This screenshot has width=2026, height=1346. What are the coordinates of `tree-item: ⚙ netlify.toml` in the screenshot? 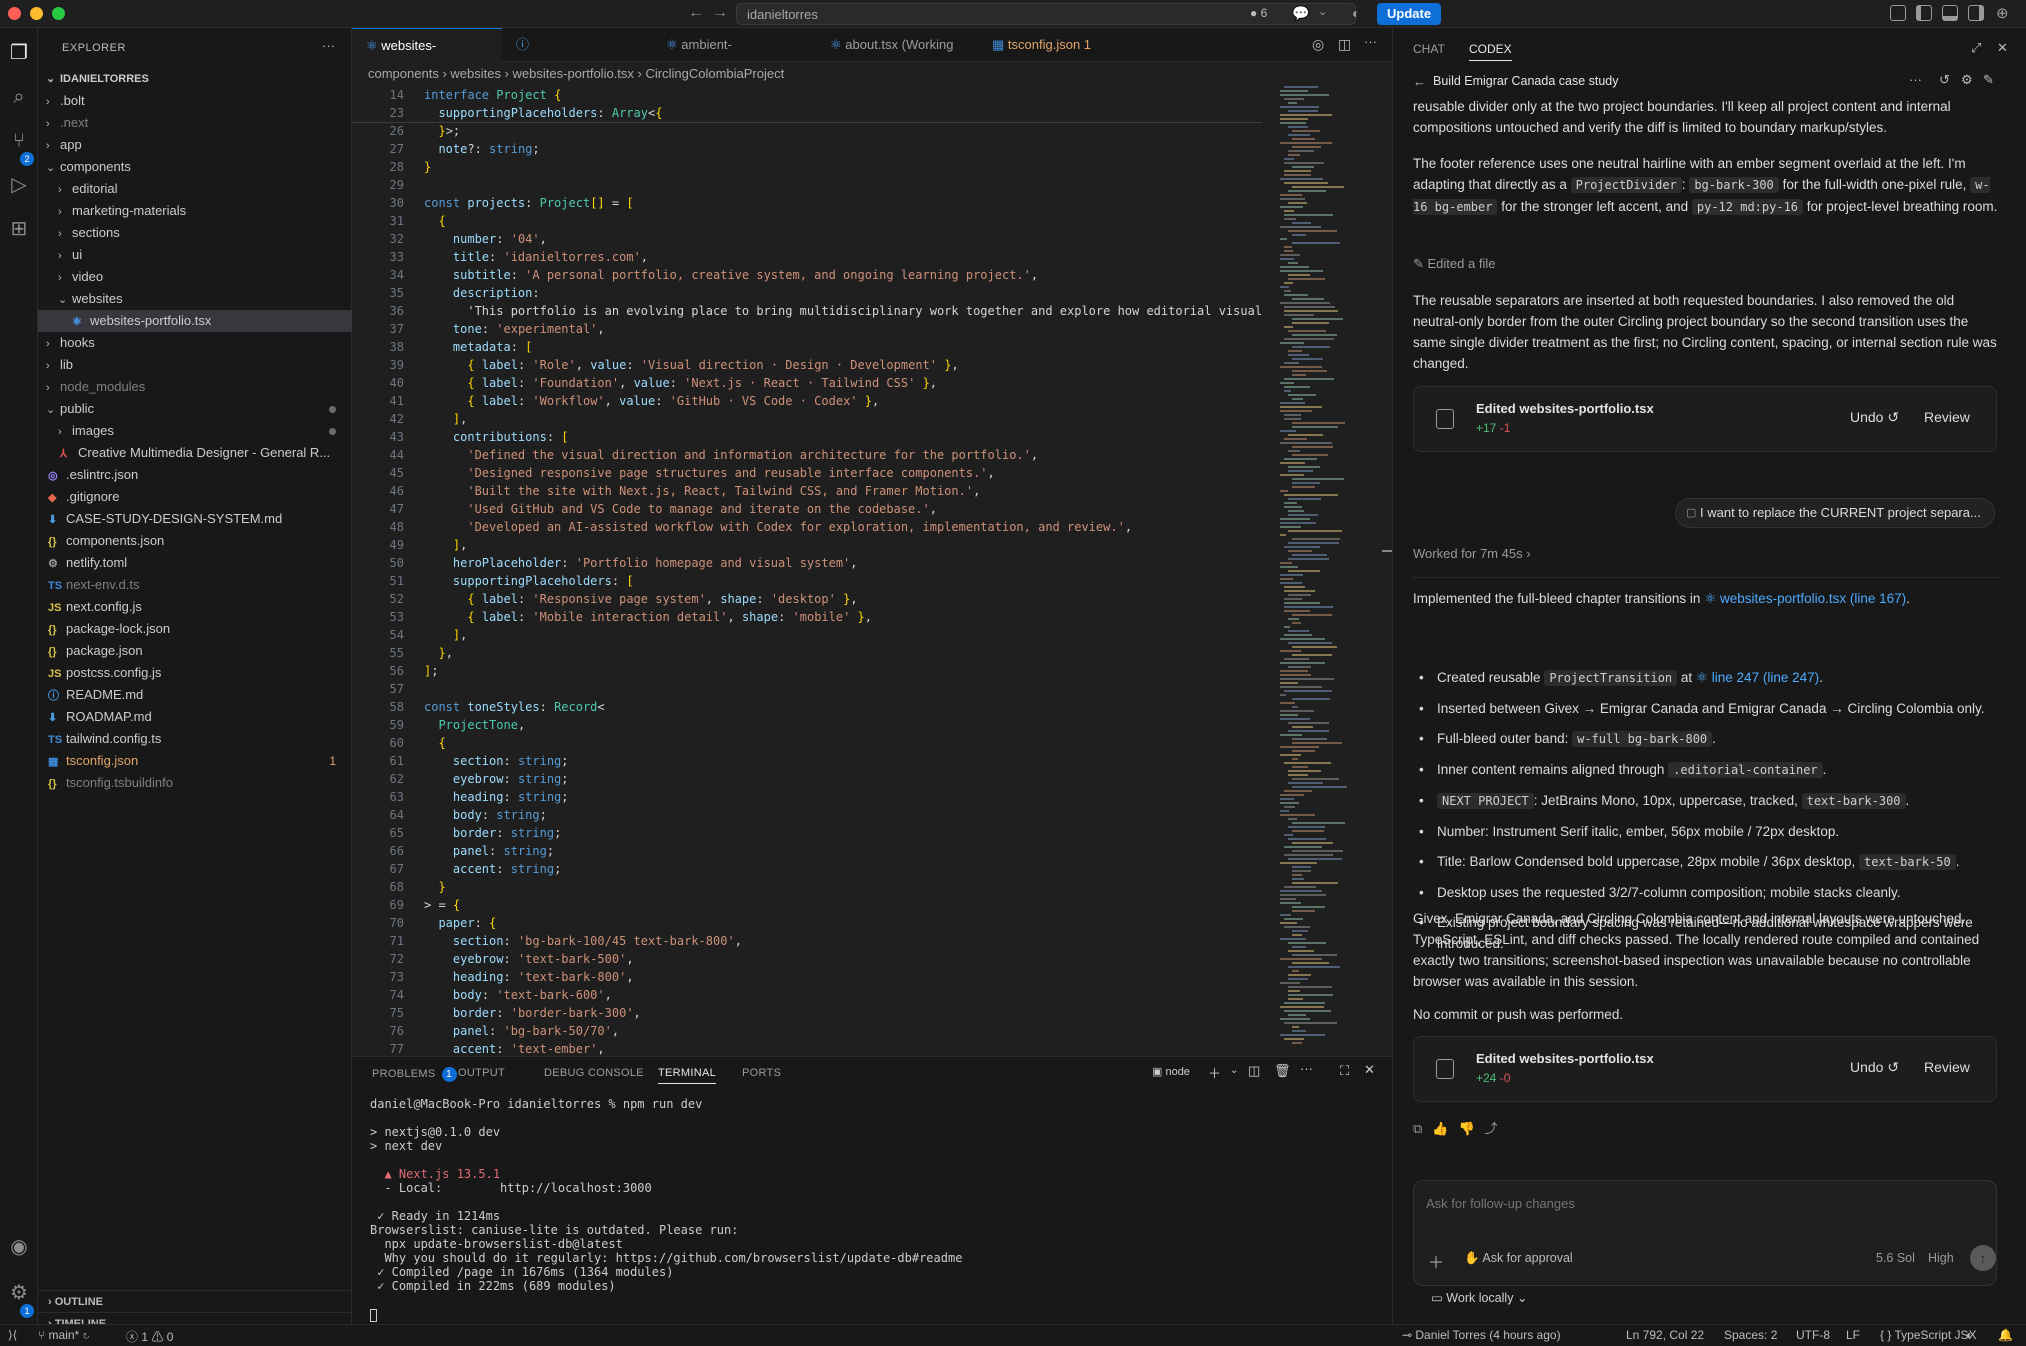 It's located at (195, 563).